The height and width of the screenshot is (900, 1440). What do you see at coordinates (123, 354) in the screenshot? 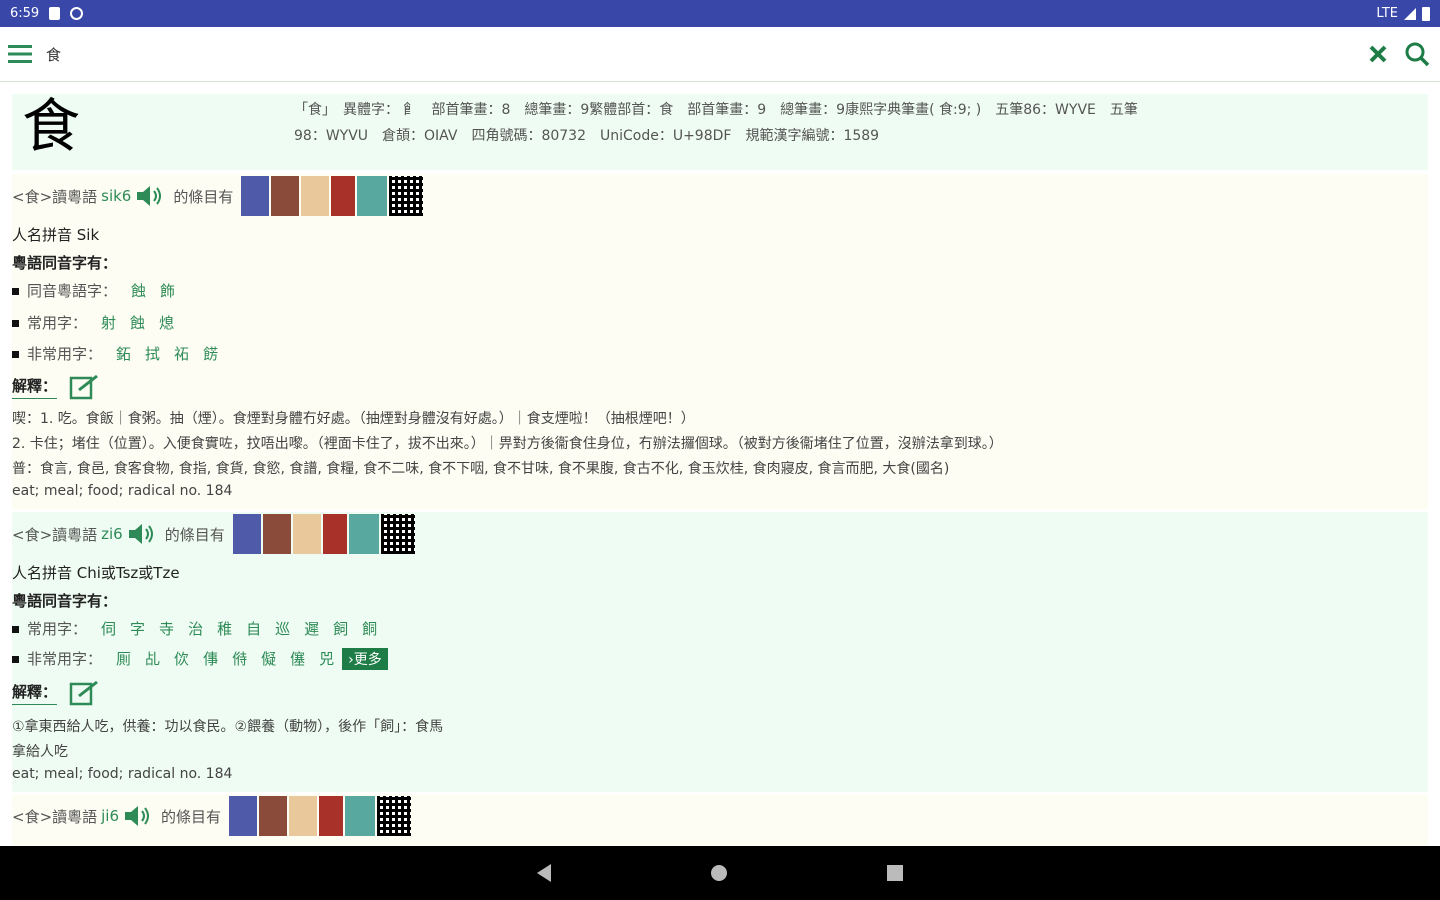
I see `char-link: 鉐` at bounding box center [123, 354].